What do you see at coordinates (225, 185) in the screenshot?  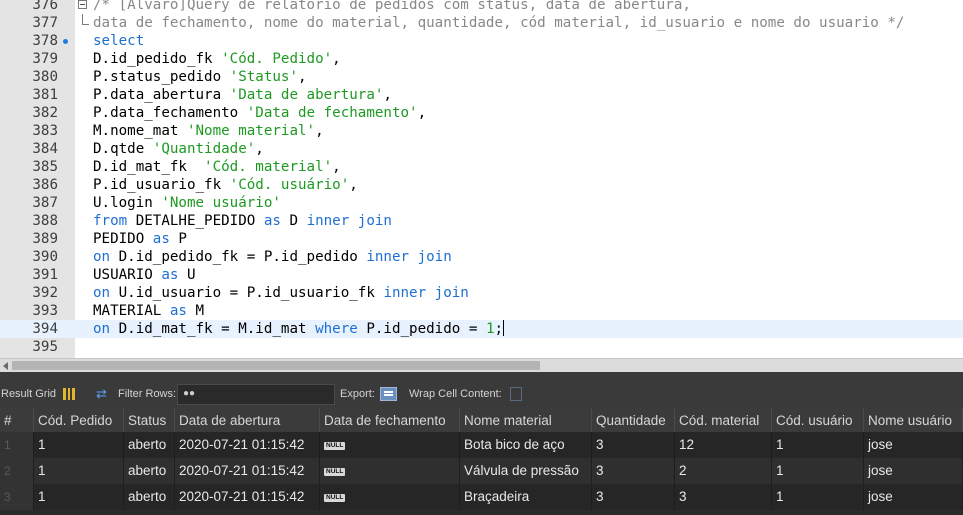 I see `code-text: P.id_usuario_fk 'Cód. usuário',` at bounding box center [225, 185].